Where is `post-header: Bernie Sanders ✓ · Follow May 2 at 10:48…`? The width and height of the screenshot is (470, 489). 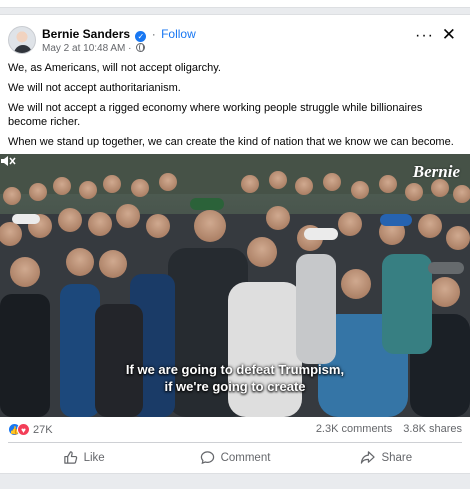 post-header: Bernie Sanders ✓ · Follow May 2 at 10:48… is located at coordinates (235, 43).